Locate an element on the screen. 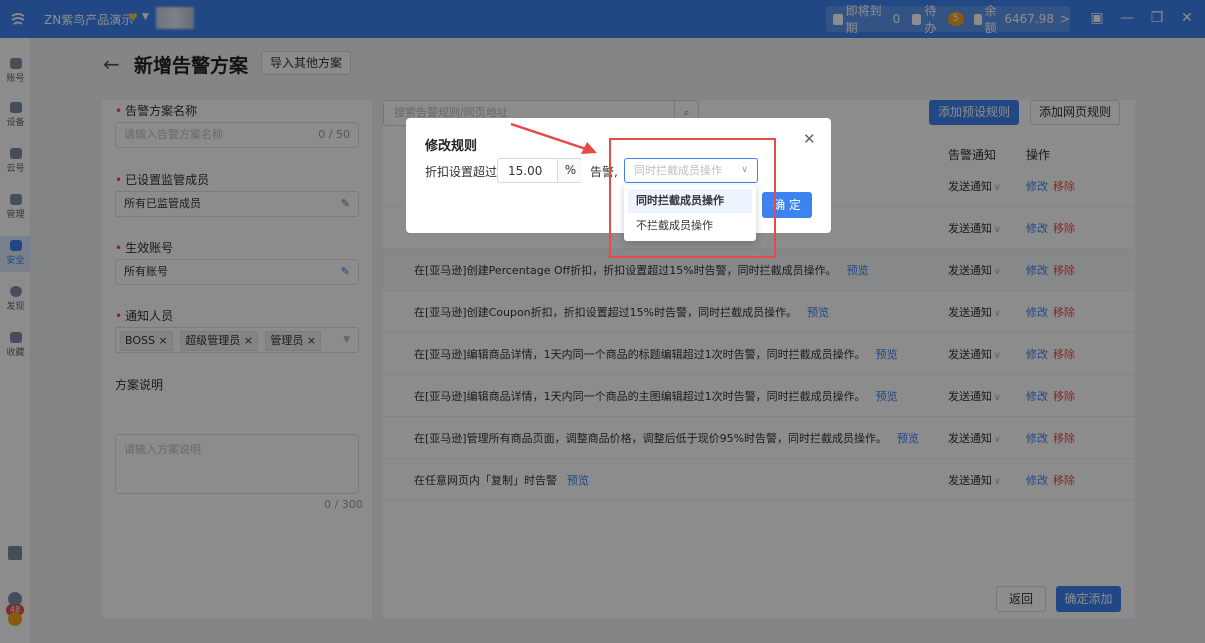 Image resolution: width=1205 pixels, height=643 pixels. threshold-value: 15.00 is located at coordinates (525, 171).